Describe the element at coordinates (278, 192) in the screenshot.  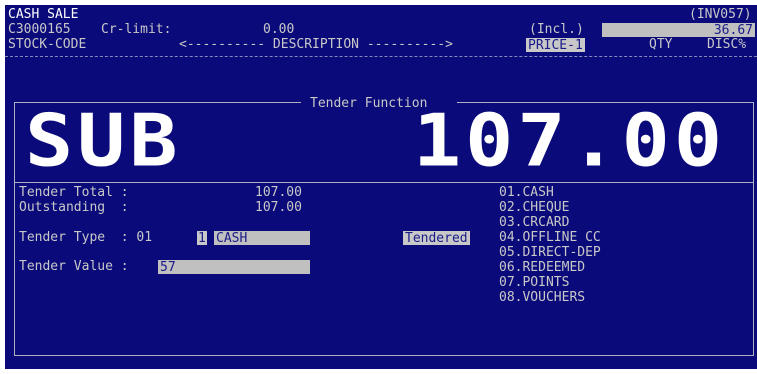
I see `tender-total-value: 107.00` at that location.